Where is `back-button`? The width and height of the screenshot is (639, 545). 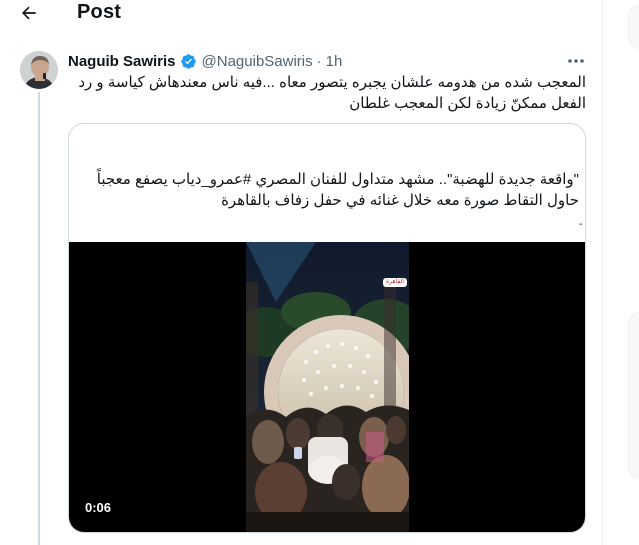 back-button is located at coordinates (29, 13).